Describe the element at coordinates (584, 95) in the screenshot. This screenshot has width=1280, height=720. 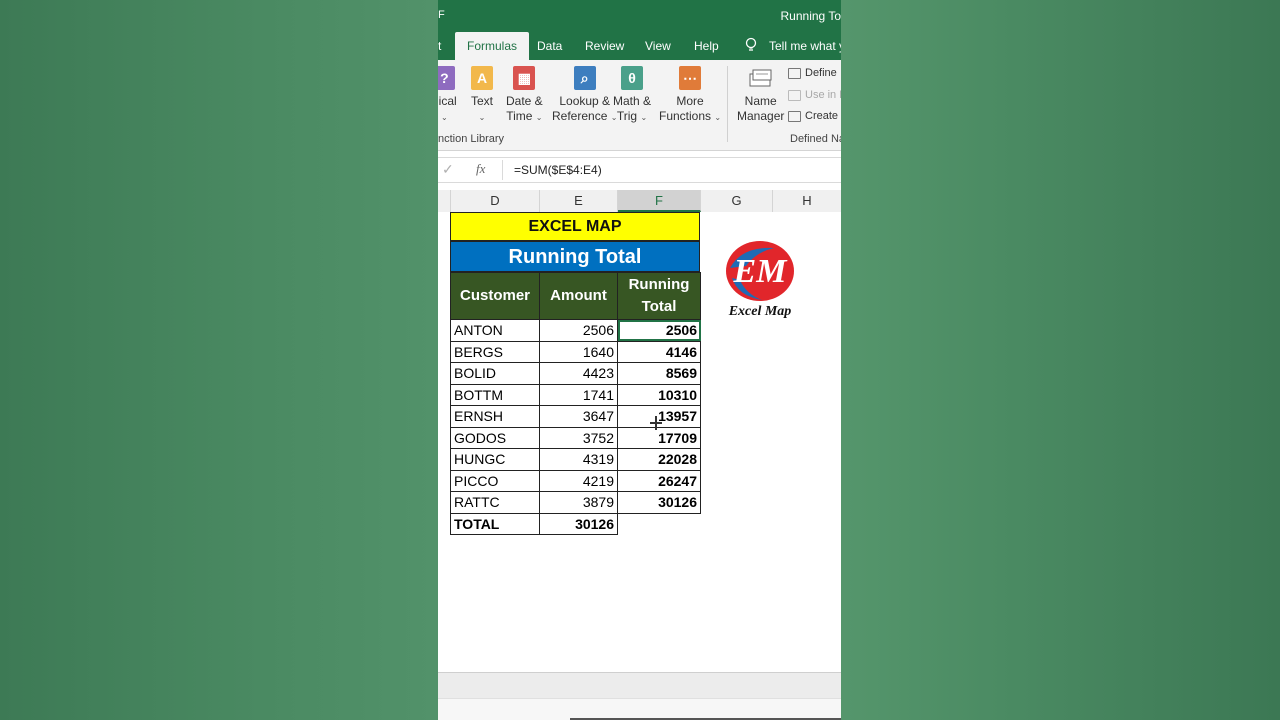
I see `lookup-reference-button: ⌕ Lookup & Reference ⌄` at that location.